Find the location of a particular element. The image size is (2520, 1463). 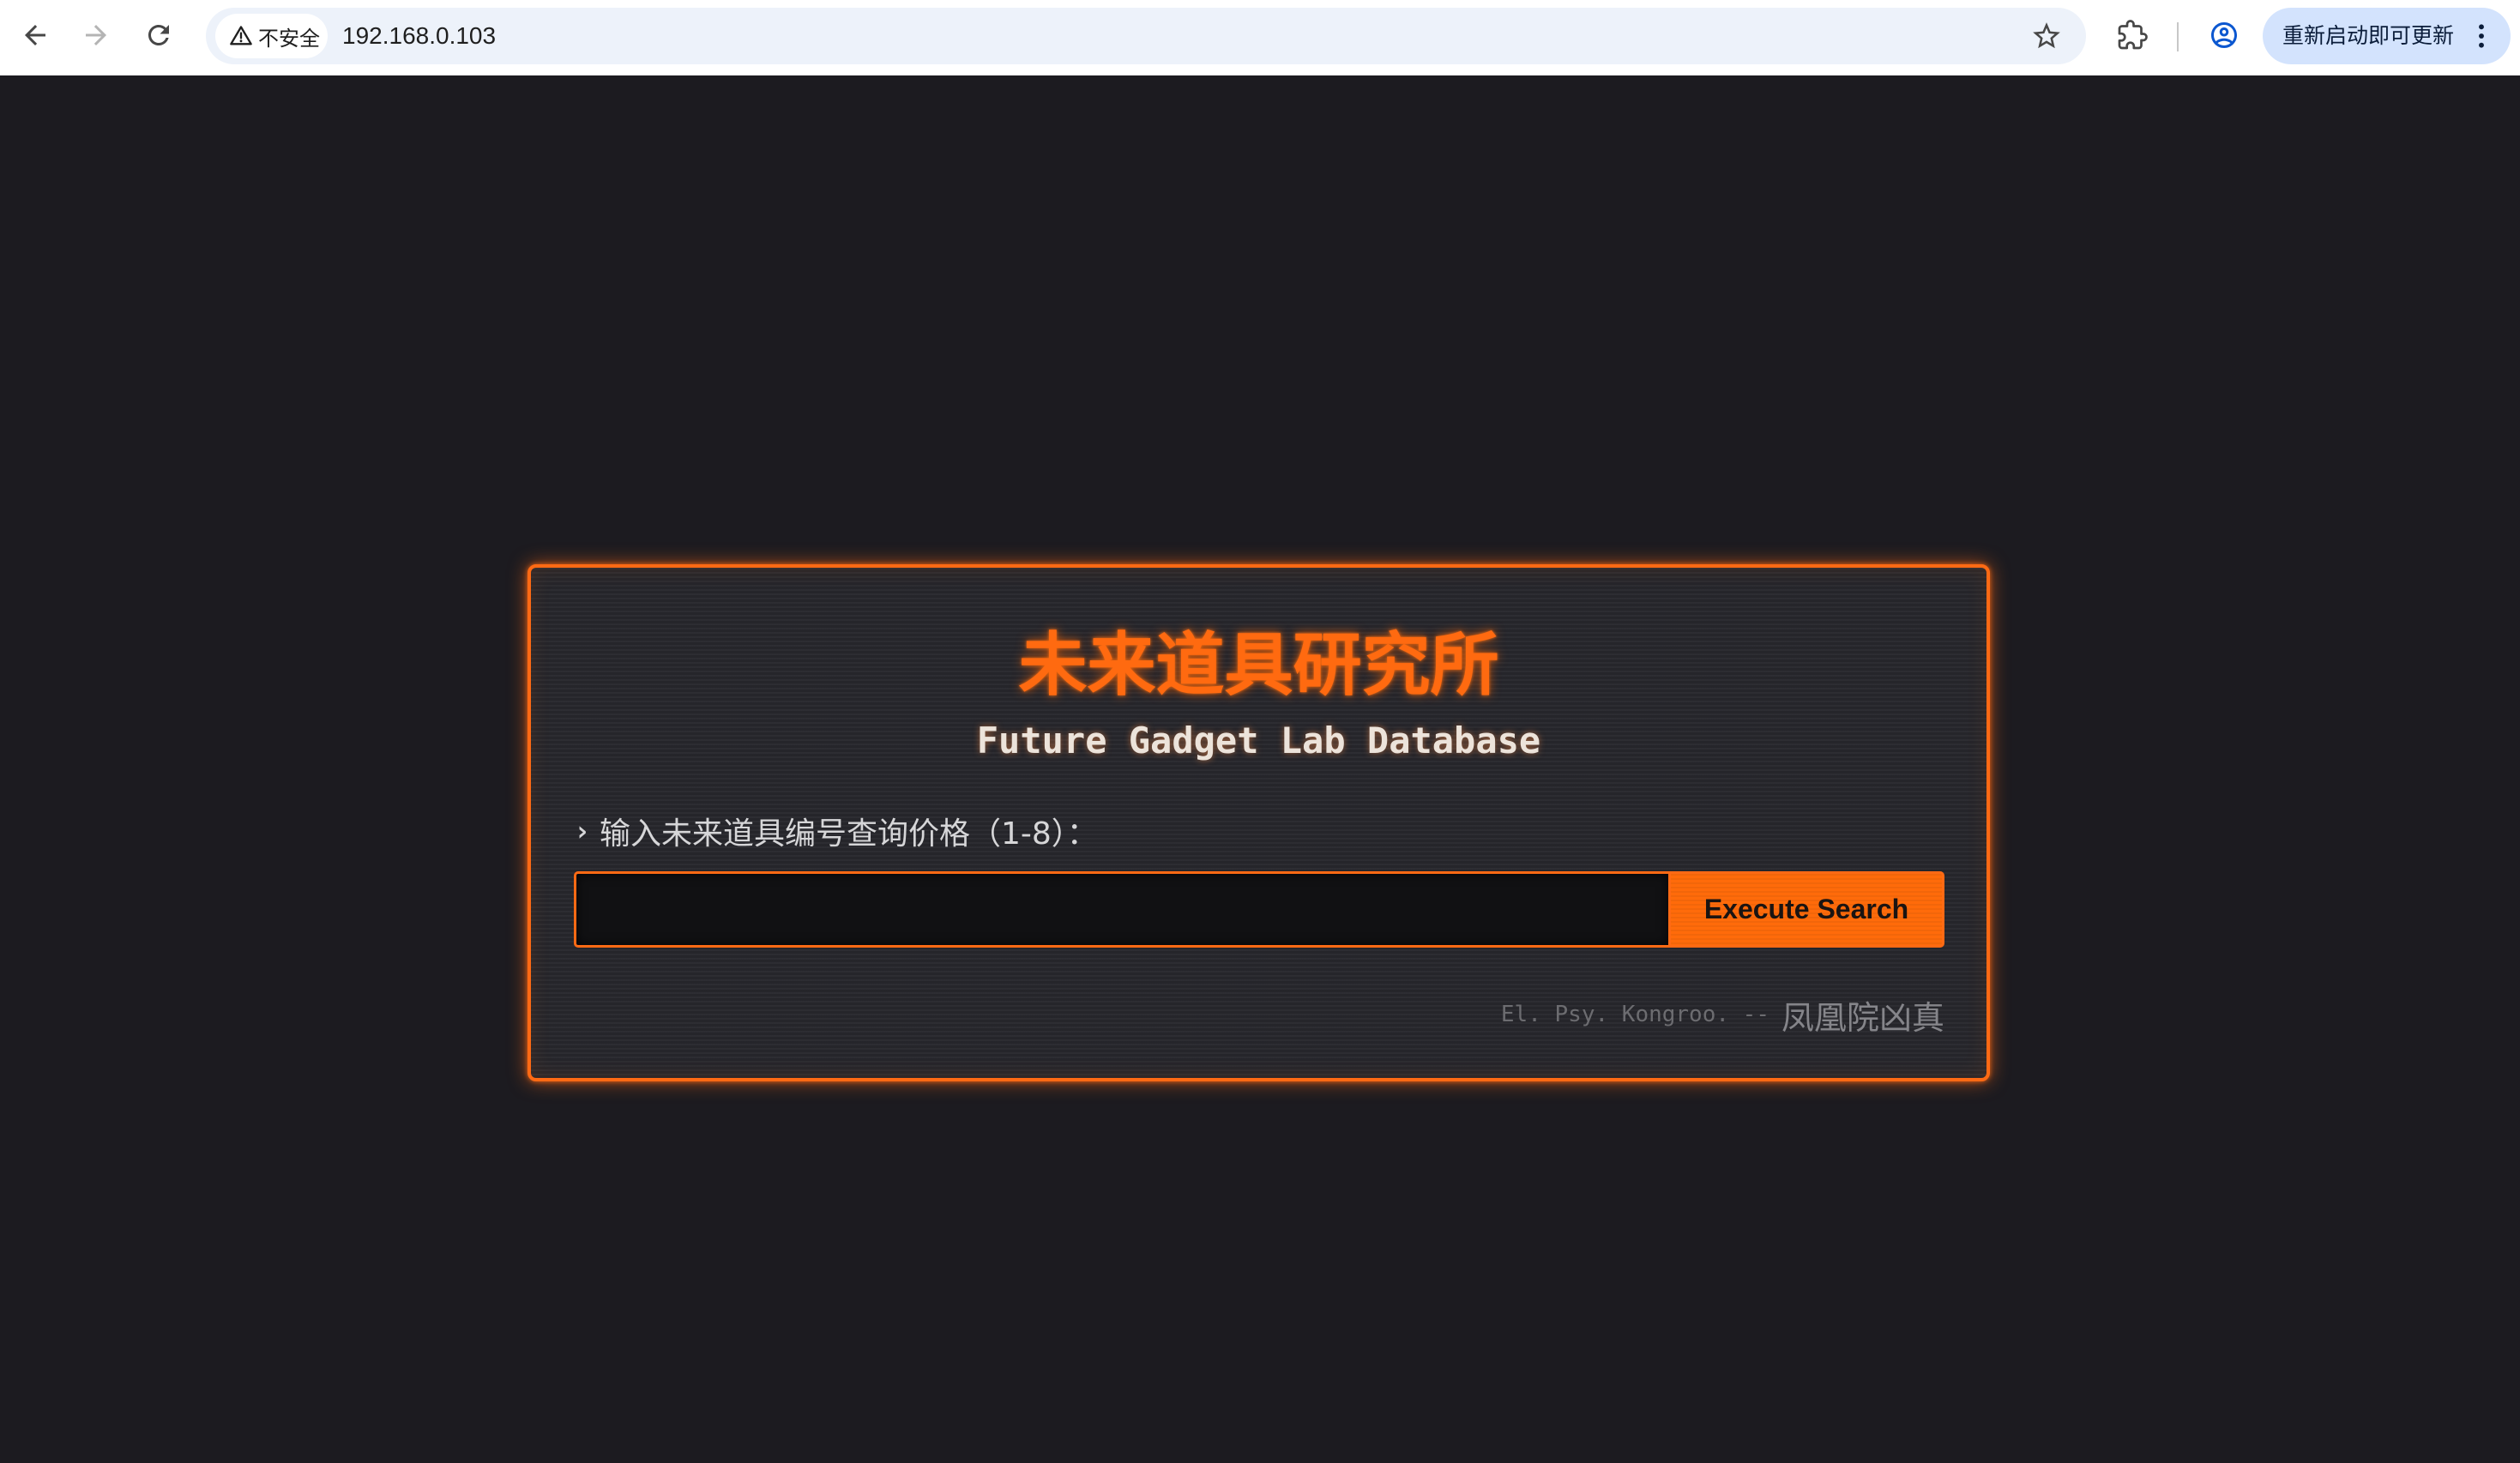

browser-menu-button is located at coordinates (2481, 36).